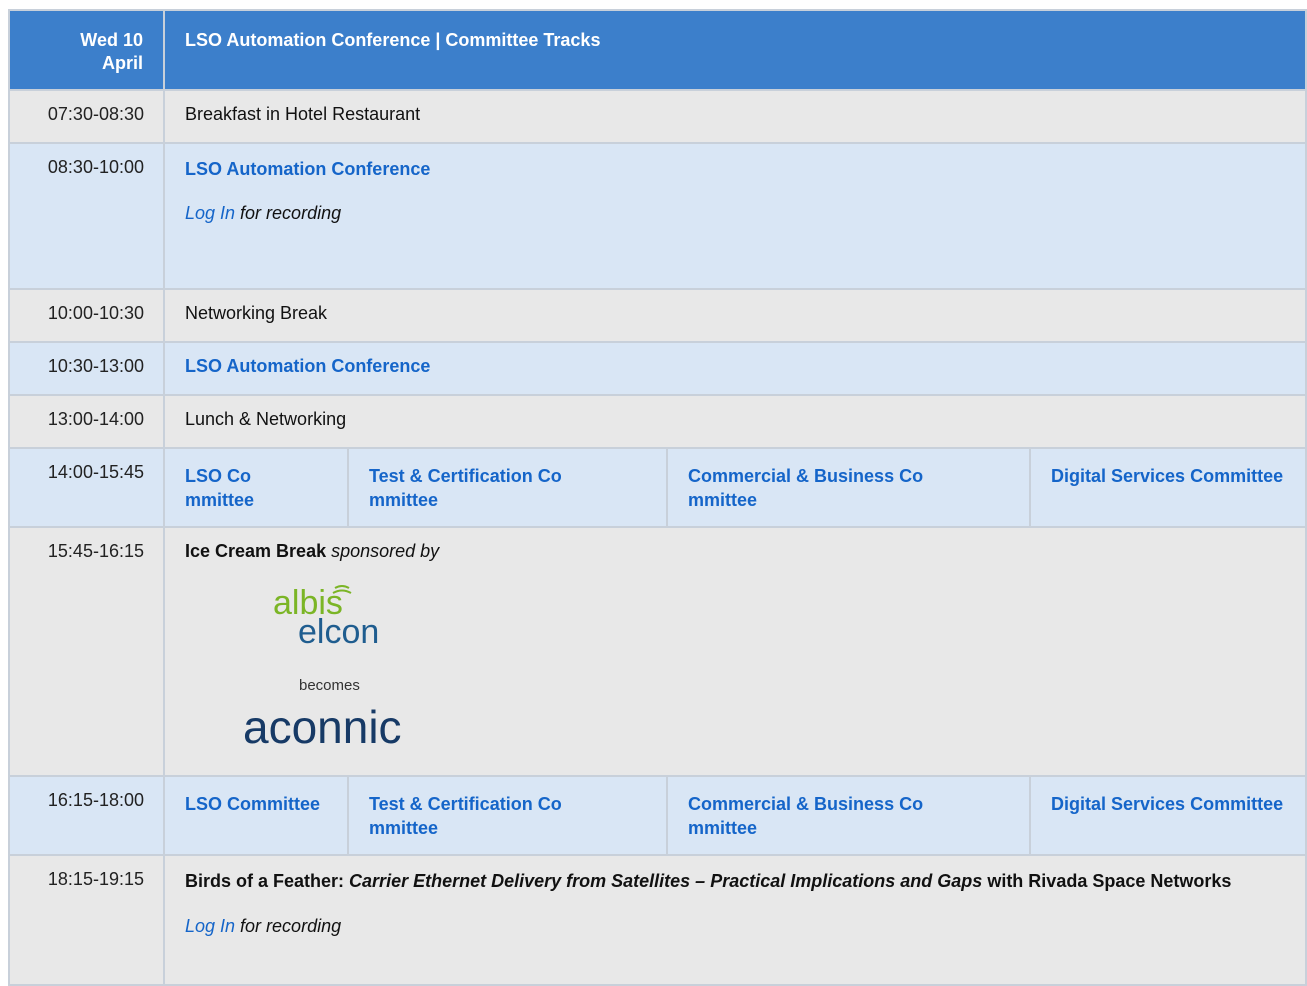 The width and height of the screenshot is (1307, 986). What do you see at coordinates (338, 632) in the screenshot?
I see `logo-line2: elcon` at bounding box center [338, 632].